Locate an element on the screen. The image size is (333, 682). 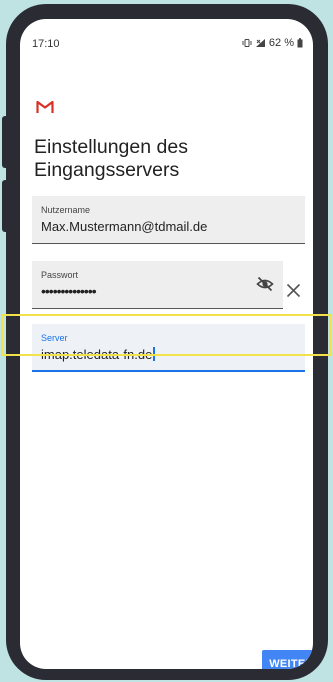
signal-icon is located at coordinates (260, 43).